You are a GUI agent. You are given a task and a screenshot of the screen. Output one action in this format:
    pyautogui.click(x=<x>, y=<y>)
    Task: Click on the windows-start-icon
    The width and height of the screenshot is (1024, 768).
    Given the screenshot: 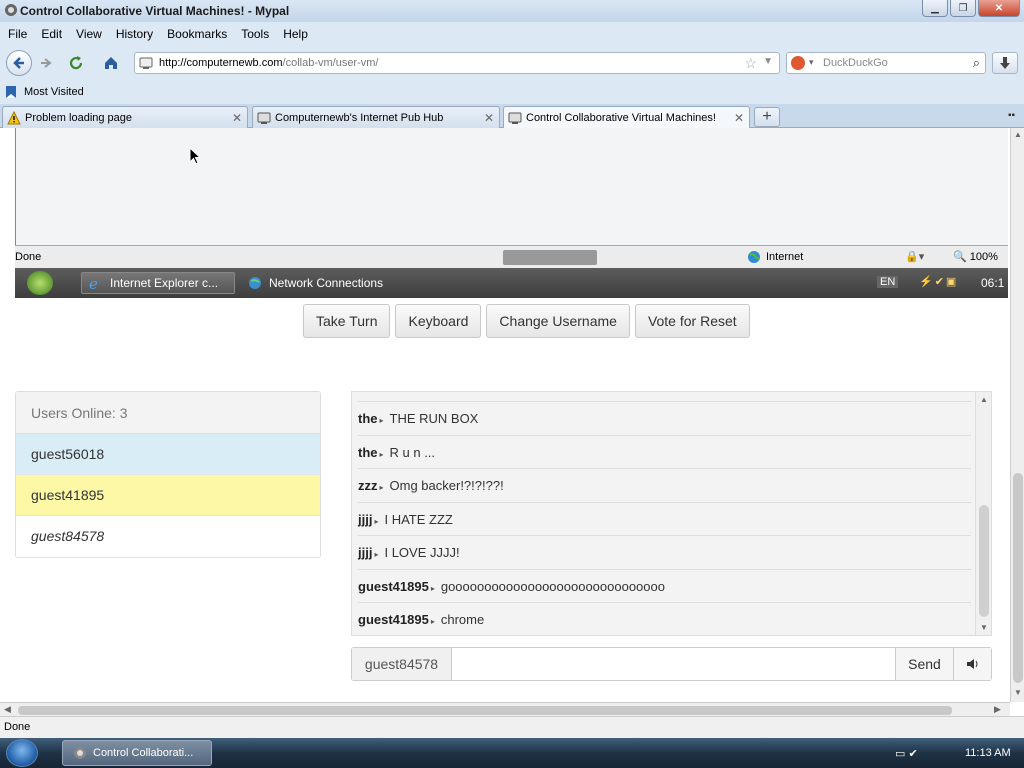 What is the action you would take?
    pyautogui.click(x=22, y=753)
    